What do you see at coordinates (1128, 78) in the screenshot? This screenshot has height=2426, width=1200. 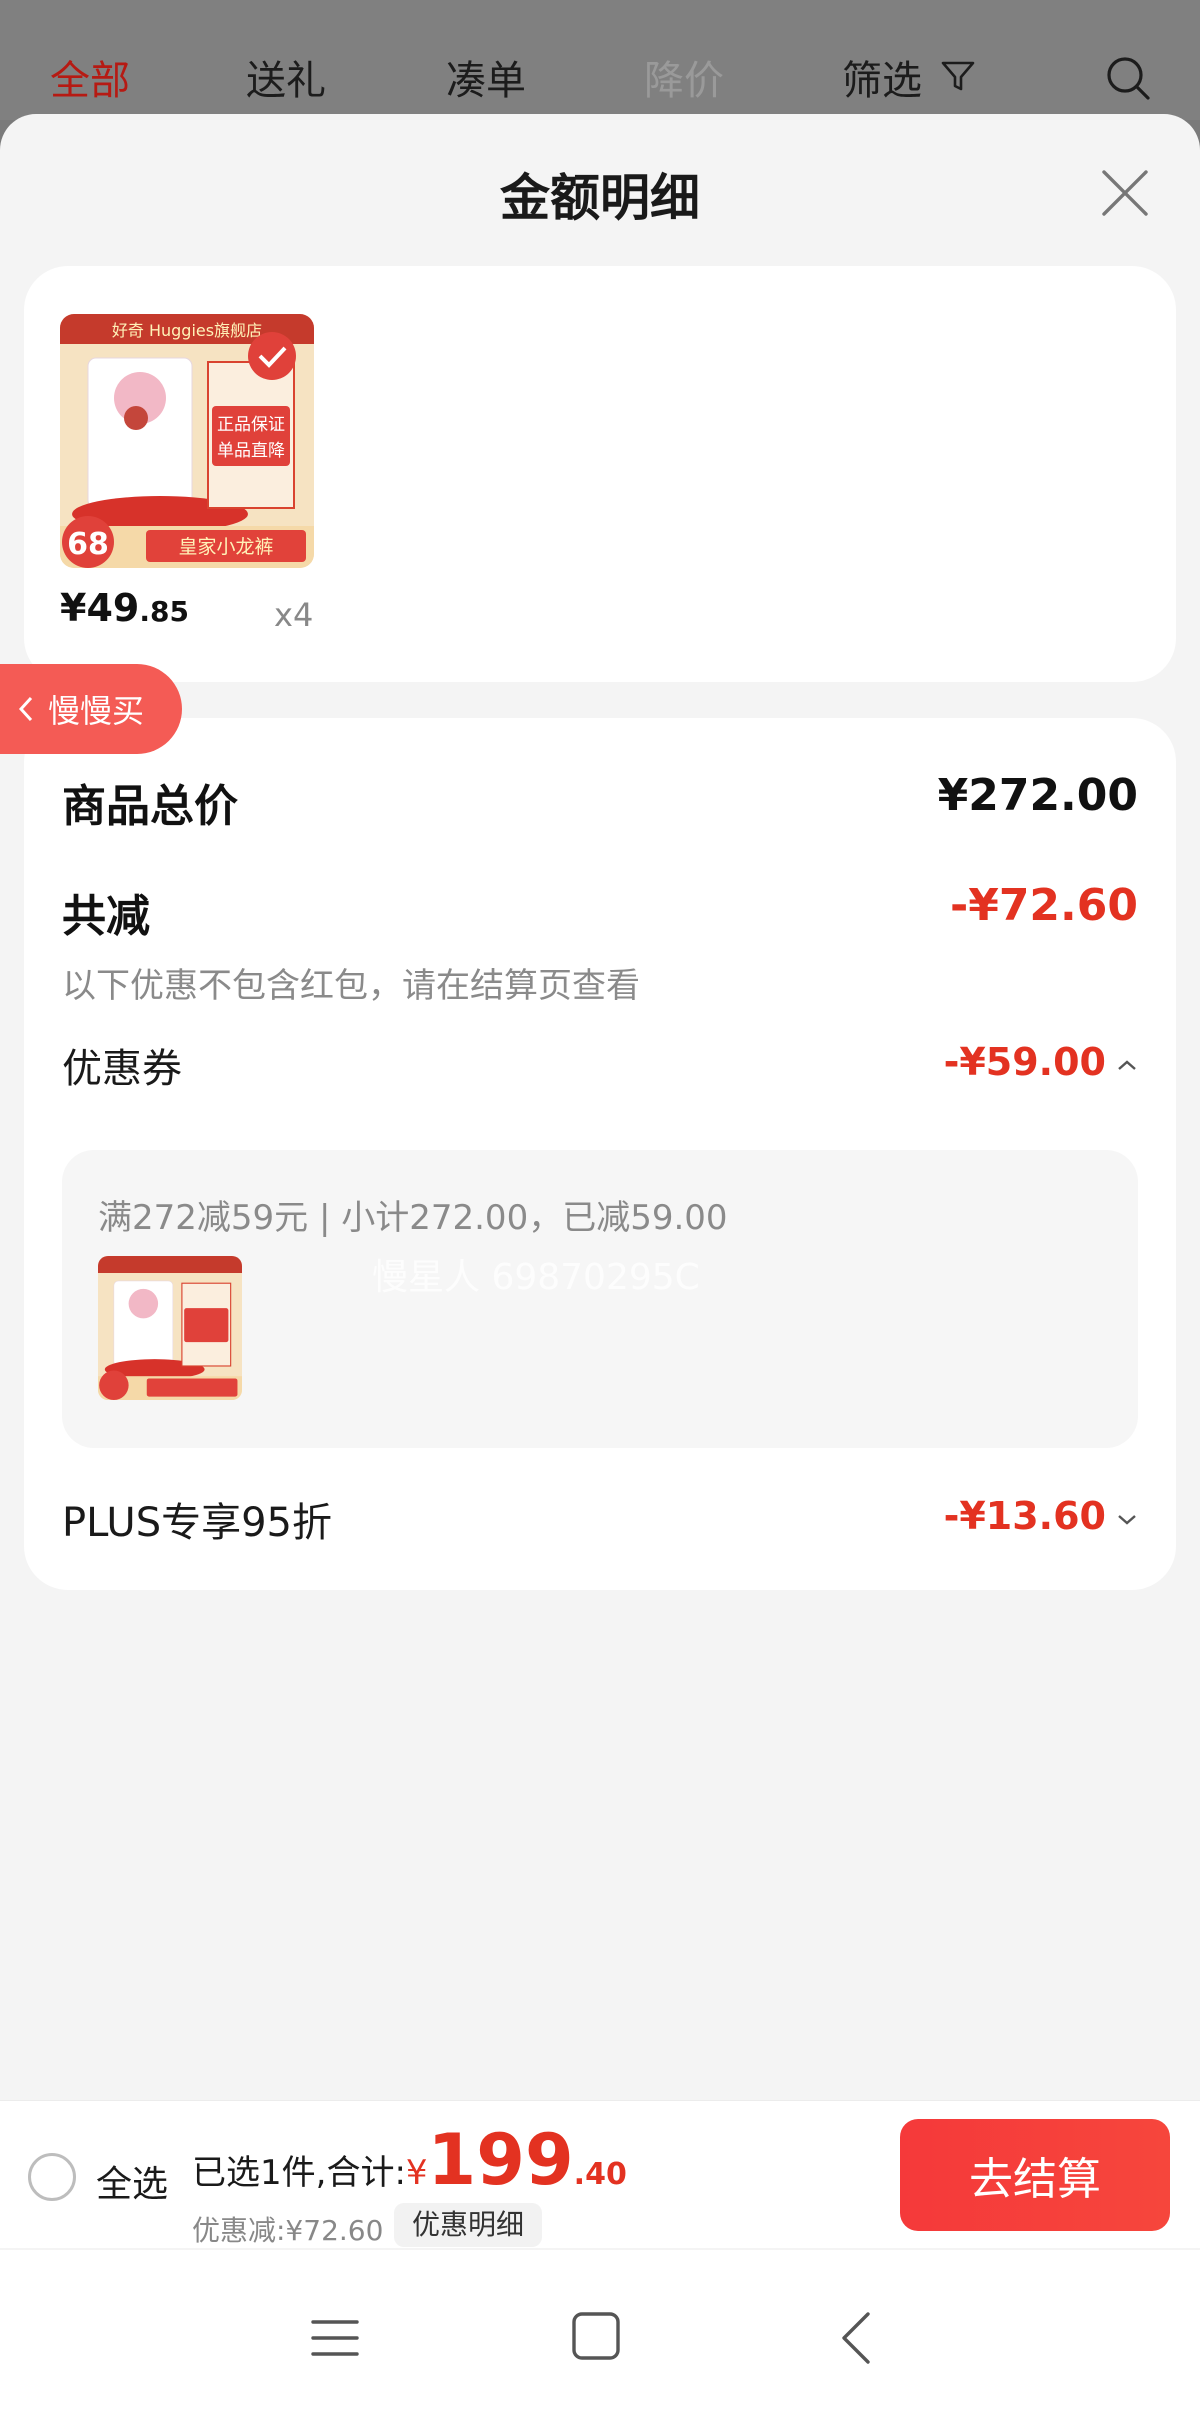 I see `search-icon` at bounding box center [1128, 78].